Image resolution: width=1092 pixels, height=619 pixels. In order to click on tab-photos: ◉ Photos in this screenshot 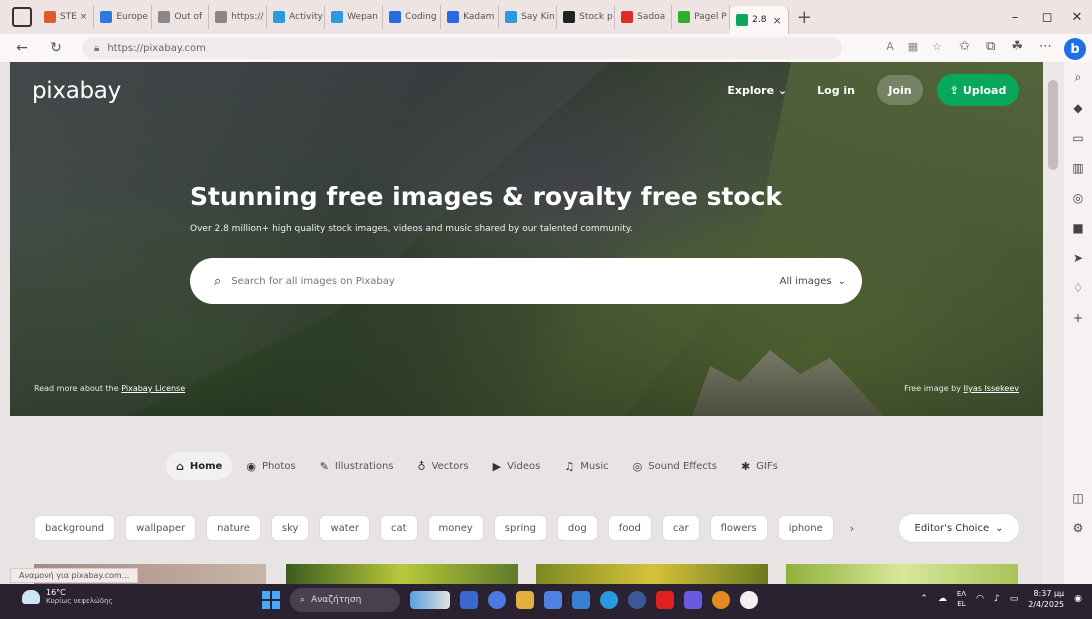, I will do `click(270, 466)`.